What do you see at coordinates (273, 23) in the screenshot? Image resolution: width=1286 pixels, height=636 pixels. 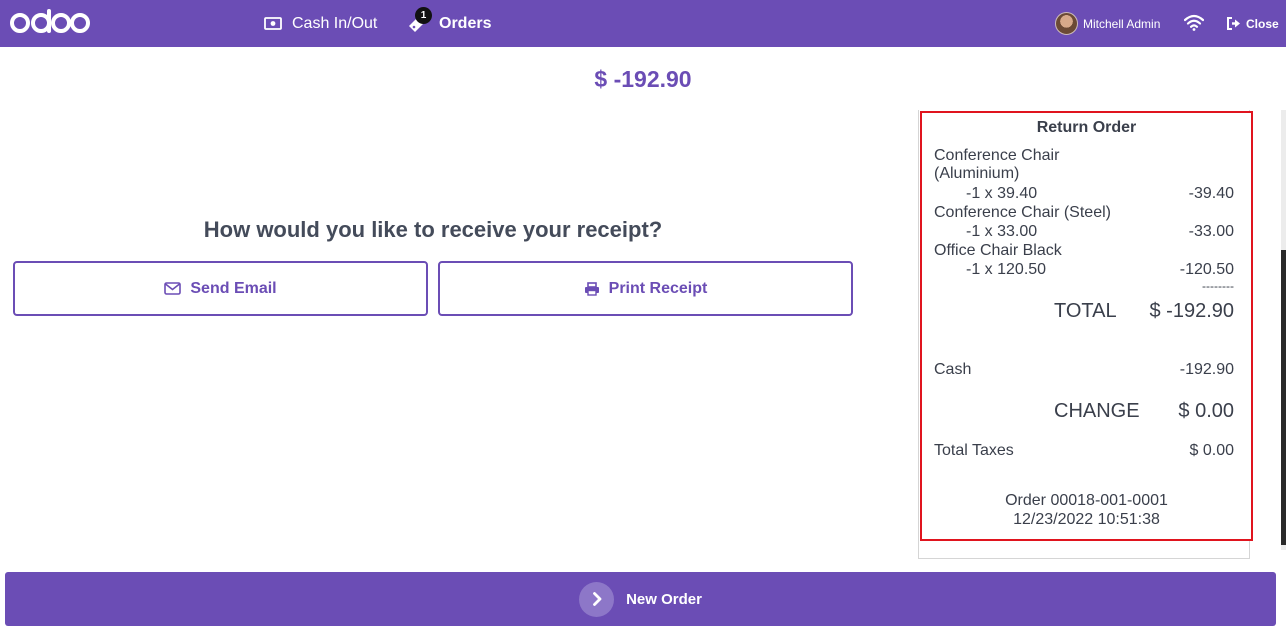 I see `money-icon` at bounding box center [273, 23].